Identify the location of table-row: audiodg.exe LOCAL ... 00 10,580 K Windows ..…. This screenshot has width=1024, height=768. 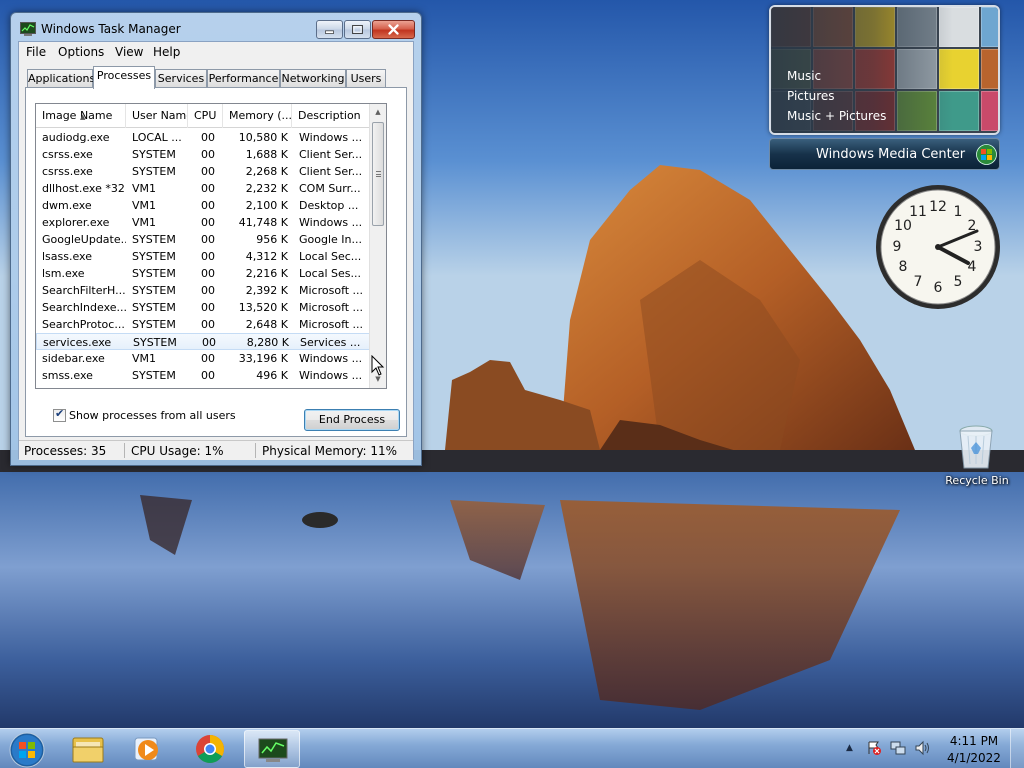
(203, 137).